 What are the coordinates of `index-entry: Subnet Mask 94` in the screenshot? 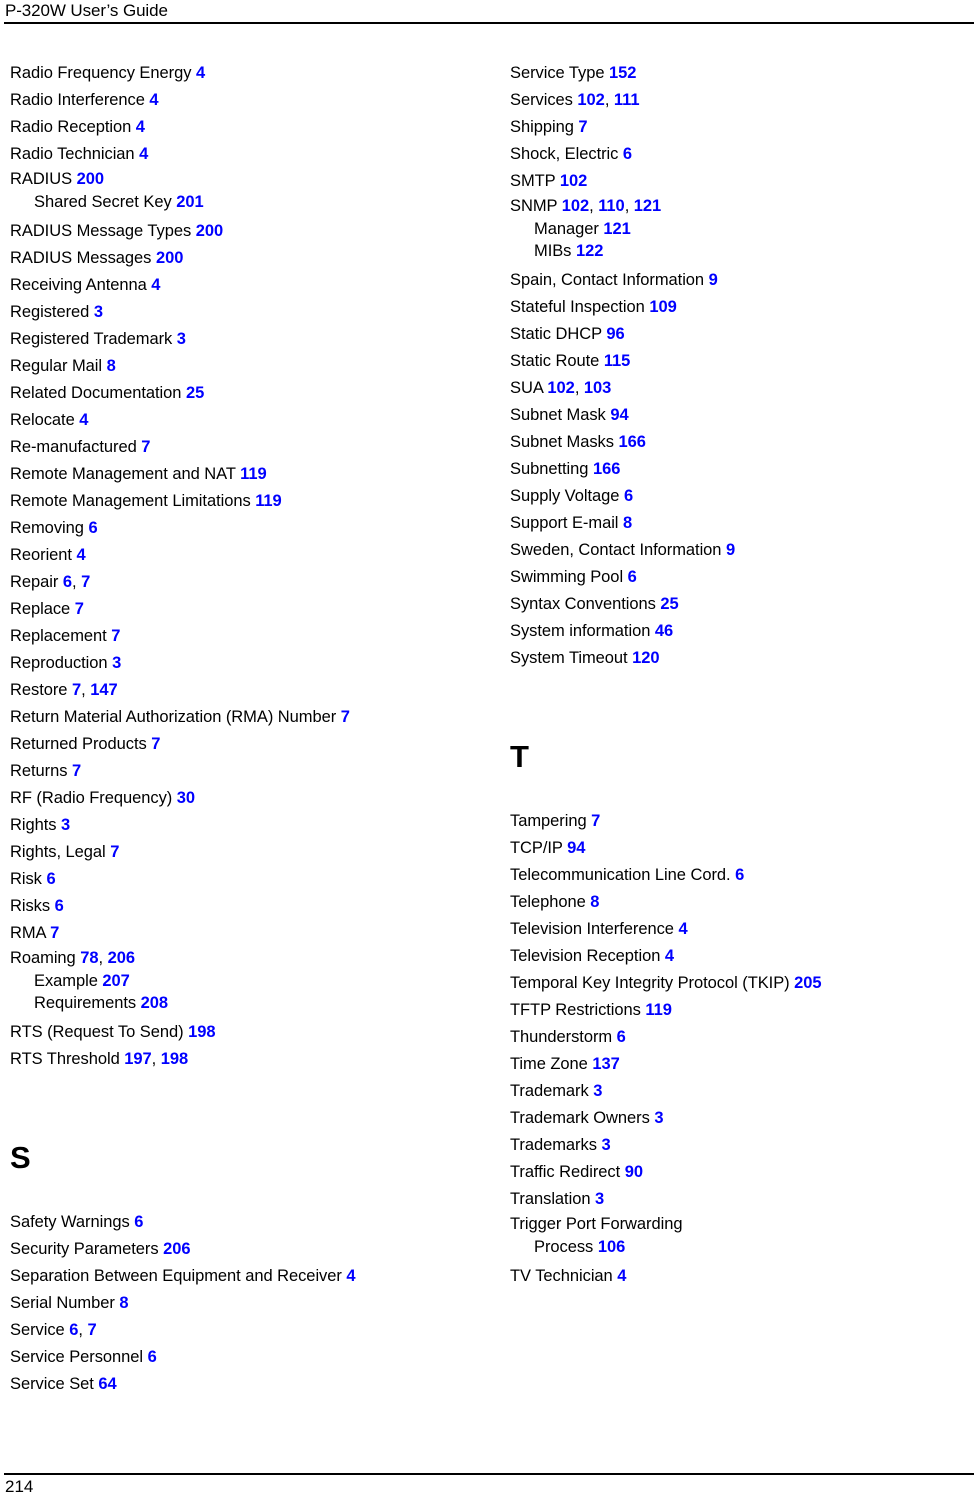 It's located at (744, 415).